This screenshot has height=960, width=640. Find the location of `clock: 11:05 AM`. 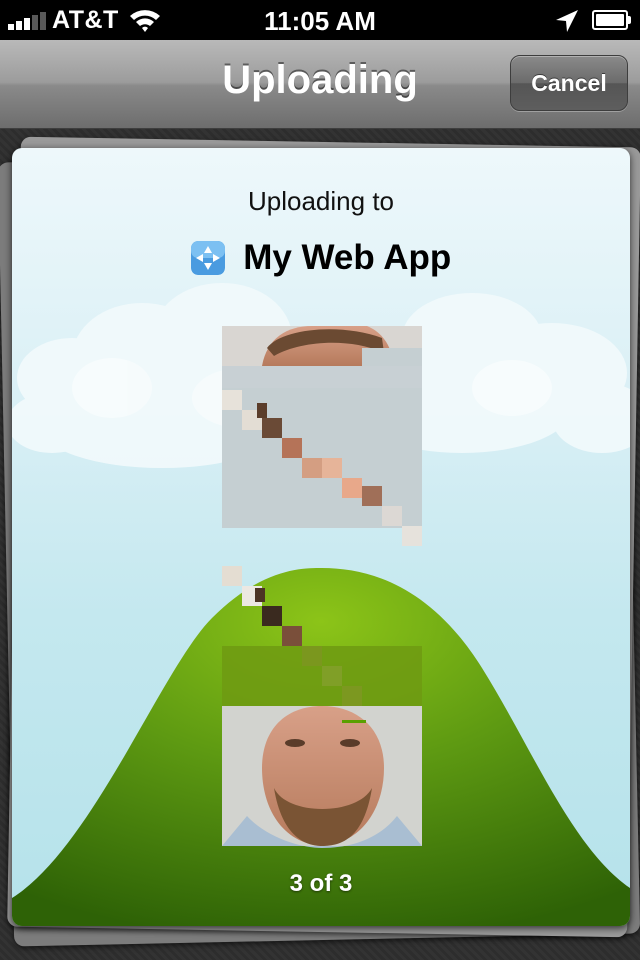

clock: 11:05 AM is located at coordinates (320, 21).